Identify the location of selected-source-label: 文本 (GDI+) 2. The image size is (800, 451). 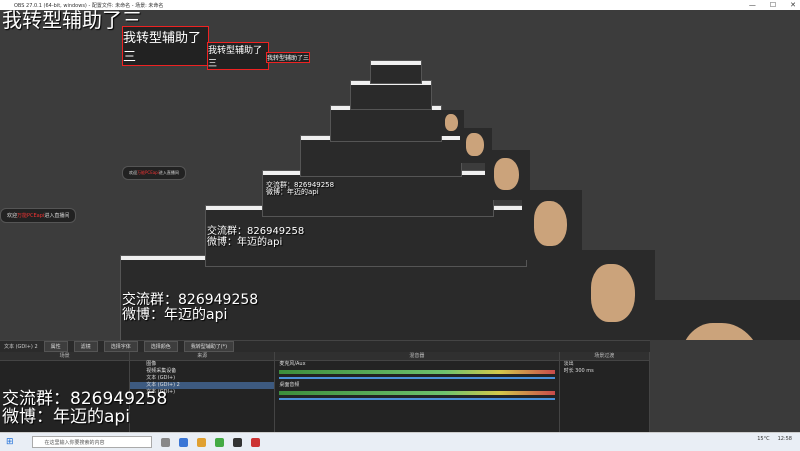
(21, 347).